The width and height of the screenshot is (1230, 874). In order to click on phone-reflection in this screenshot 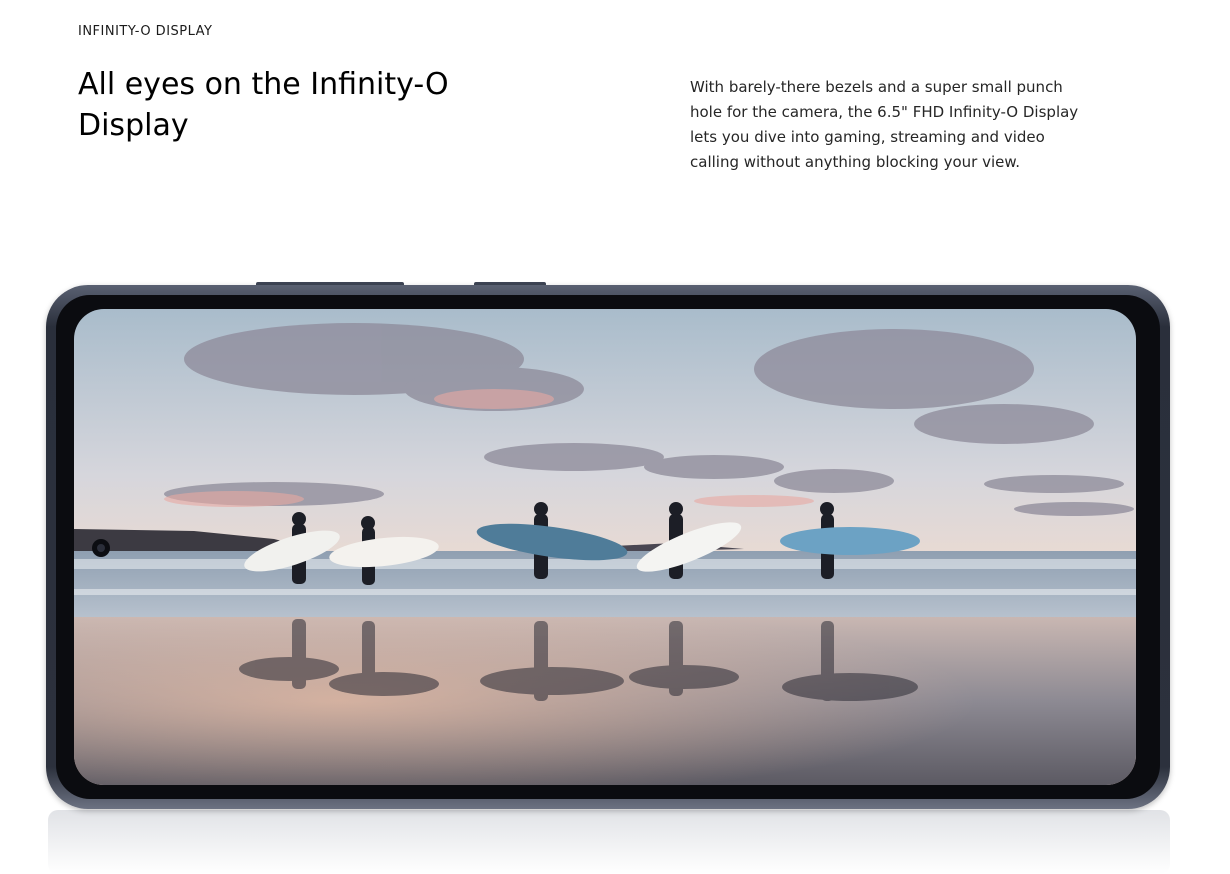, I will do `click(609, 842)`.